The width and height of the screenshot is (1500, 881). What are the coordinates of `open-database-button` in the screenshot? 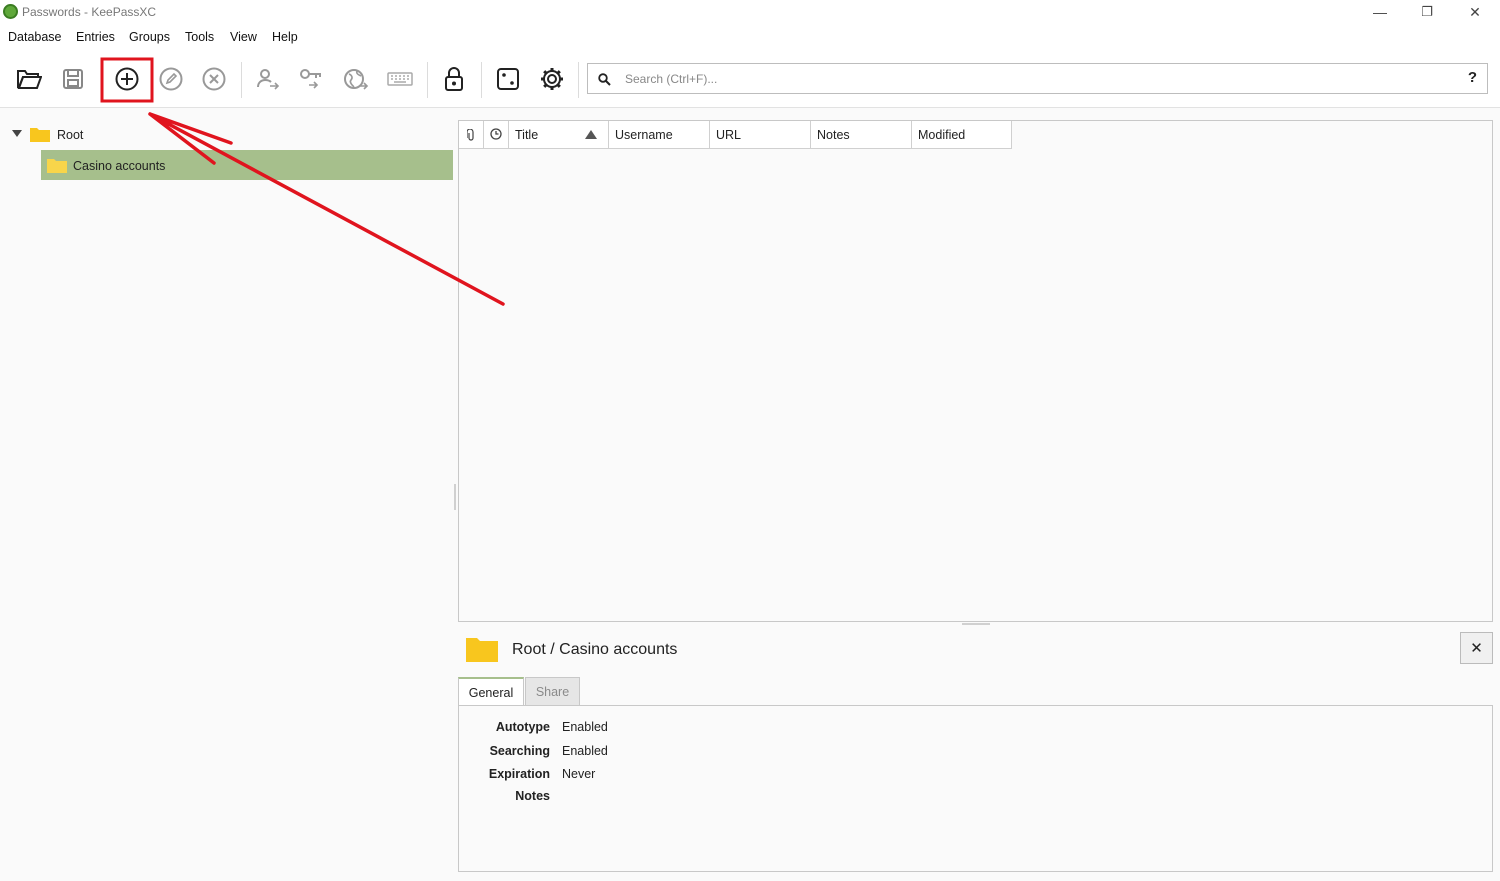 It's located at (29, 79).